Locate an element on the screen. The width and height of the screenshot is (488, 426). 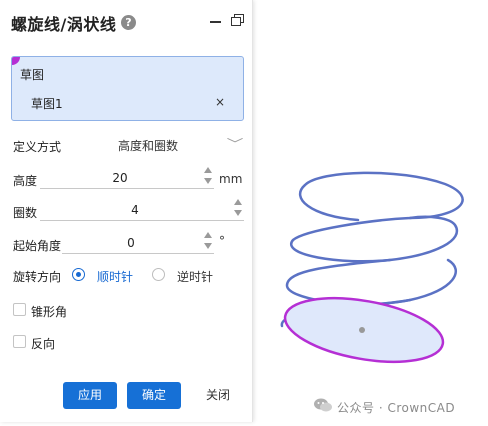
taper-label: 锥形角 is located at coordinates (49, 312).